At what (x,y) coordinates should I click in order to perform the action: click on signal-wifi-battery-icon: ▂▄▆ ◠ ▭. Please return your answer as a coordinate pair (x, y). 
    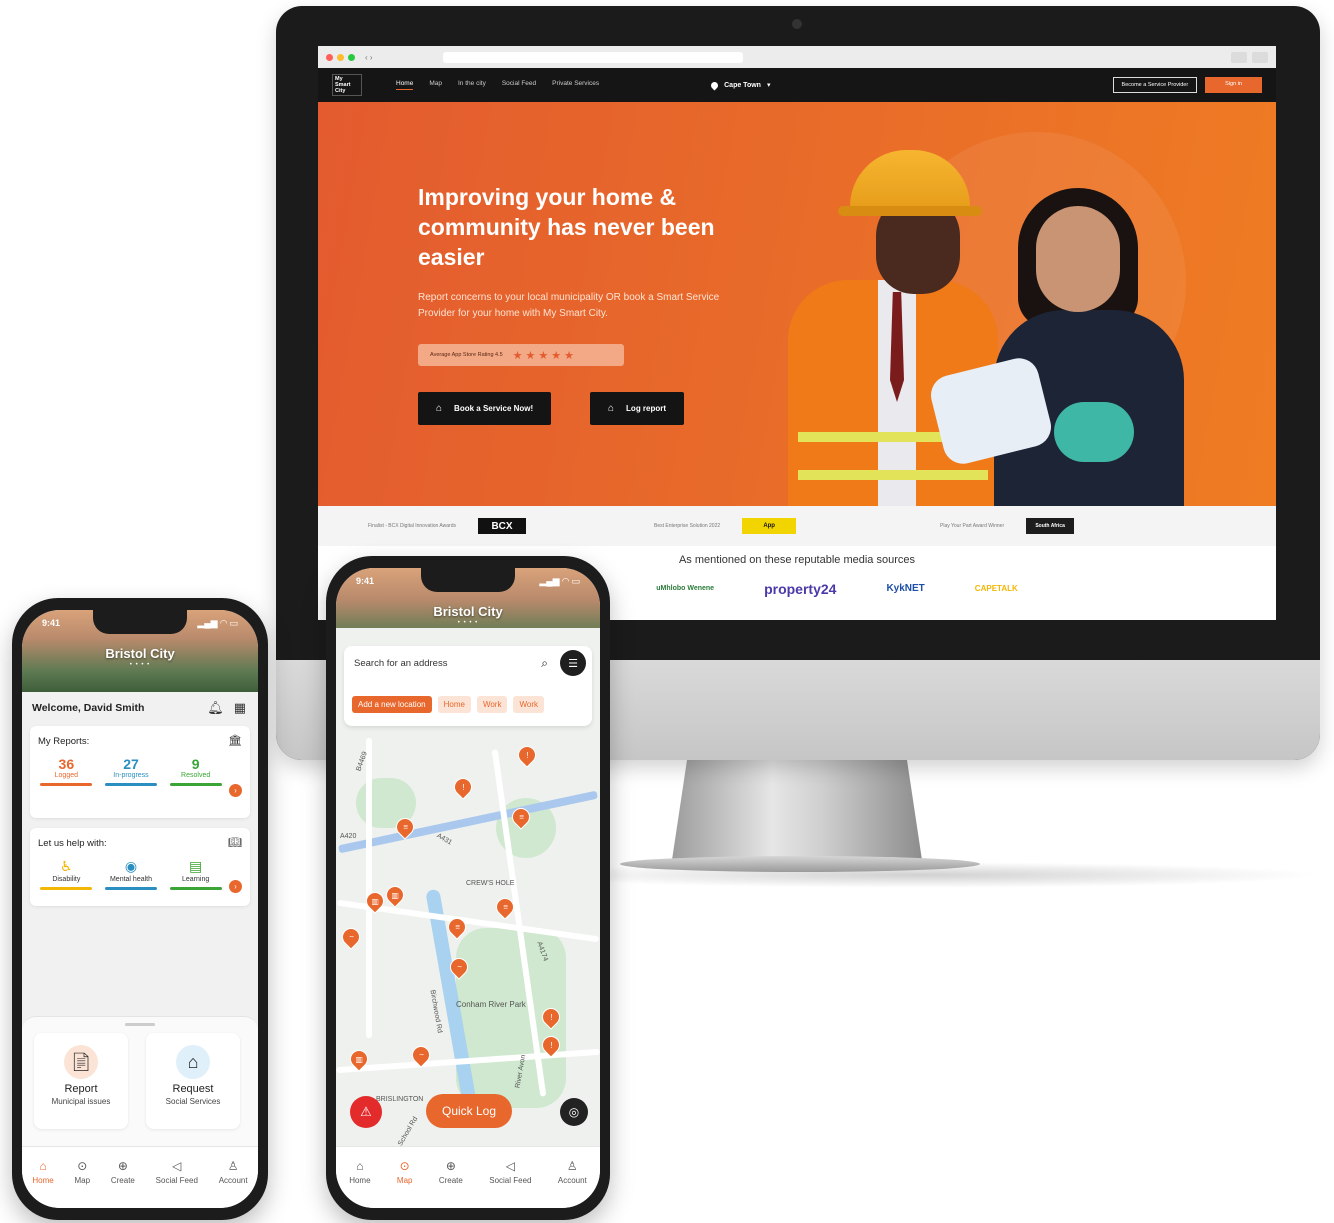
    Looking at the image, I should click on (217, 623).